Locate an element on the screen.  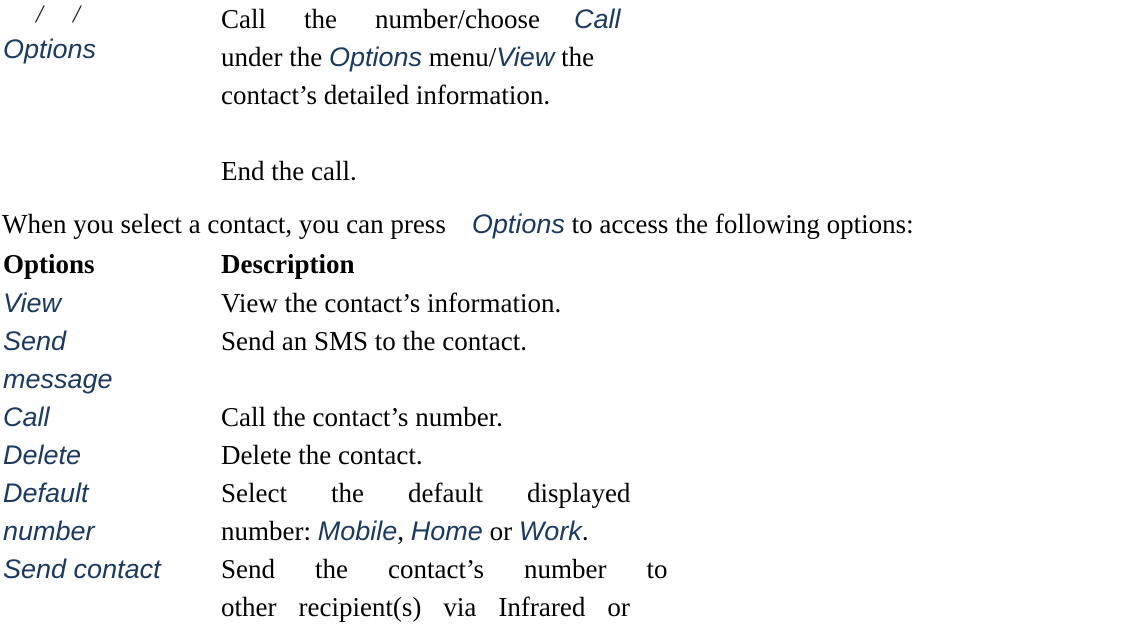
desc-line: Send an SMS to the contact. is located at coordinates (374, 341).